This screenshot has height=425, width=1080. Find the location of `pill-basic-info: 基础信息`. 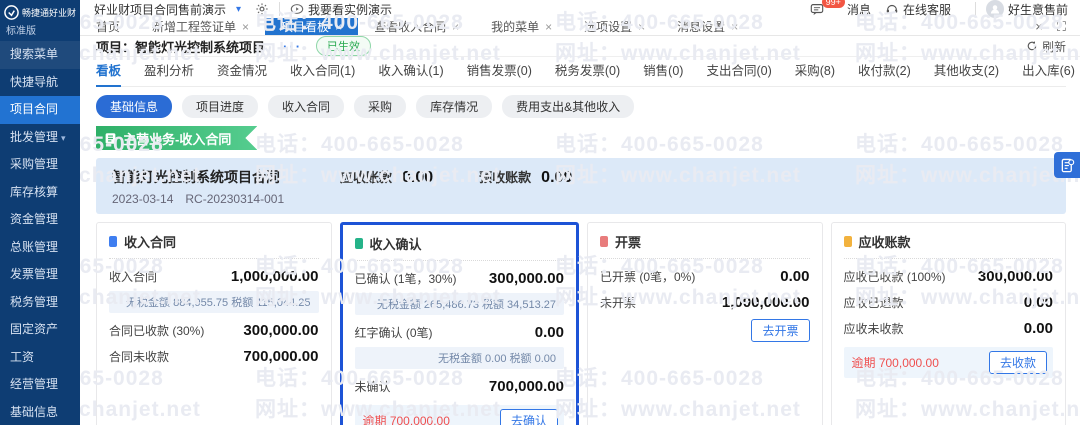

pill-basic-info: 基础信息 is located at coordinates (134, 106).